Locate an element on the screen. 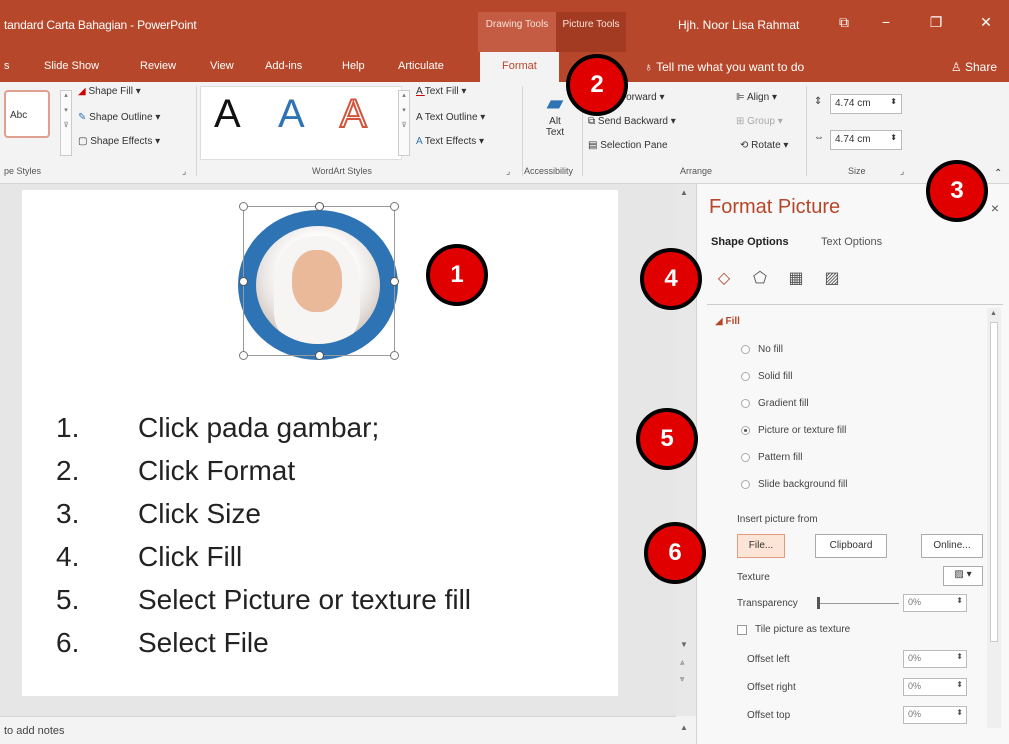 The width and height of the screenshot is (1009, 744). tab-format: Format is located at coordinates (519, 67).